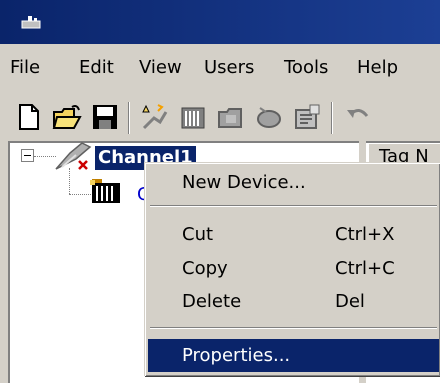 The height and width of the screenshot is (383, 440). I want to click on menu-bar: File Edit View Users Tools Help, so click(220, 69).